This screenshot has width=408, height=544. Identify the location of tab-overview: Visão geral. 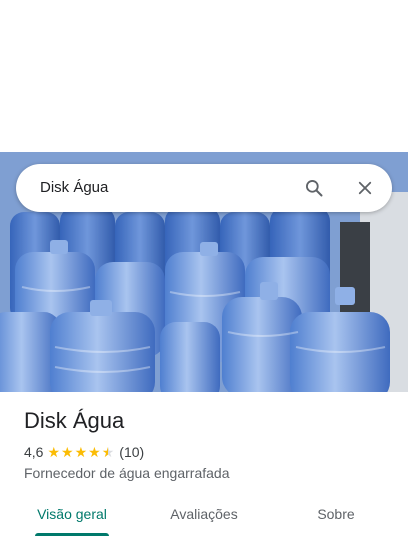
(72, 516).